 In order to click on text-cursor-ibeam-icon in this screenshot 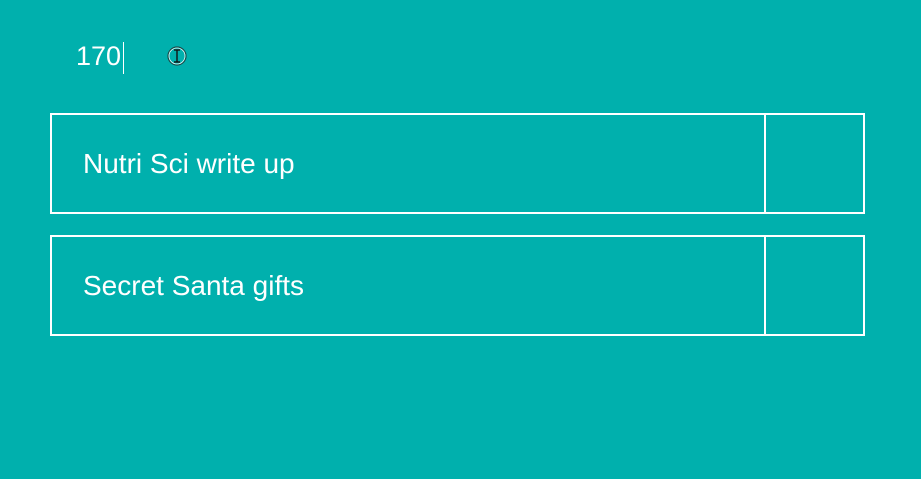, I will do `click(177, 56)`.